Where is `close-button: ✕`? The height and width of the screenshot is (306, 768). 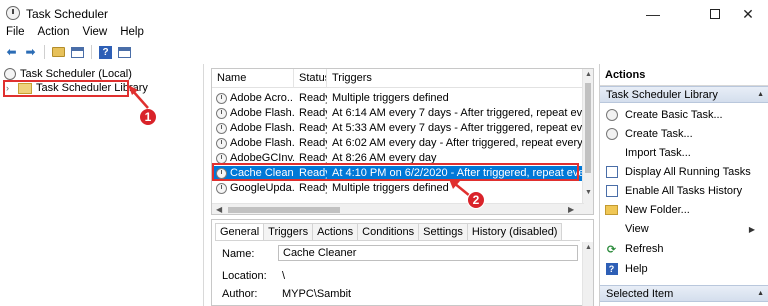 close-button: ✕ is located at coordinates (748, 14).